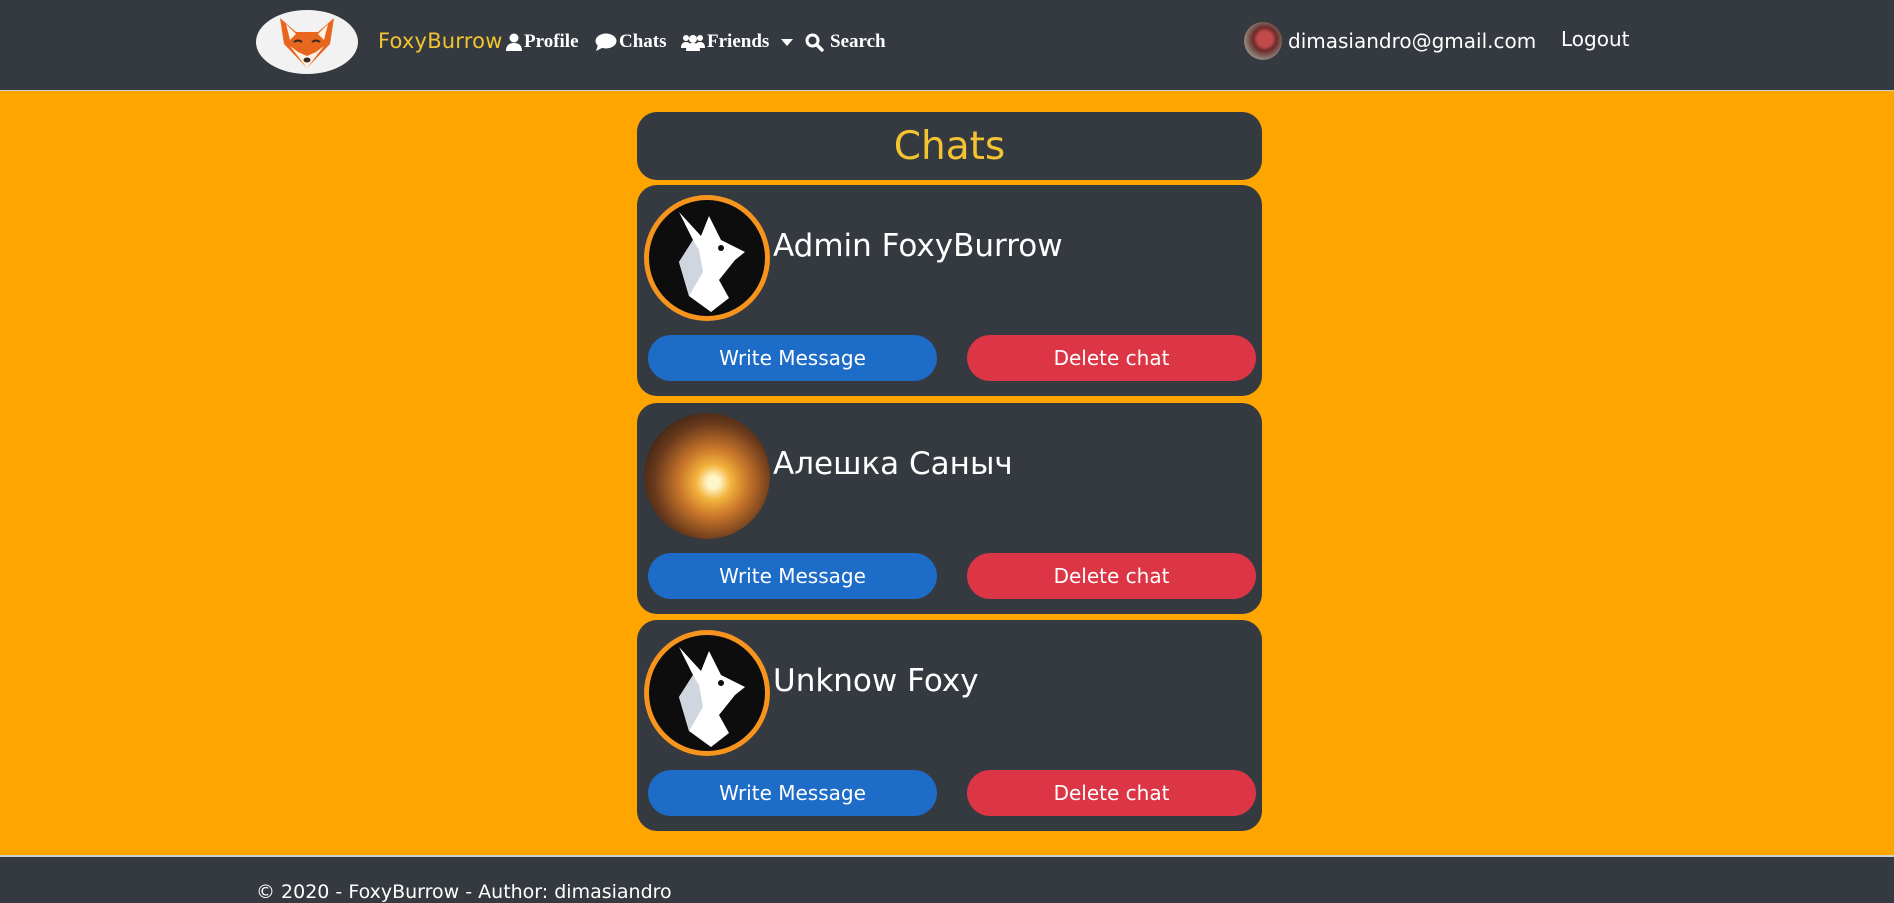 The width and height of the screenshot is (1894, 903). Describe the element at coordinates (949, 508) in the screenshot. I see `chat-card: Алешка Саныч Write Message Delete chat` at that location.